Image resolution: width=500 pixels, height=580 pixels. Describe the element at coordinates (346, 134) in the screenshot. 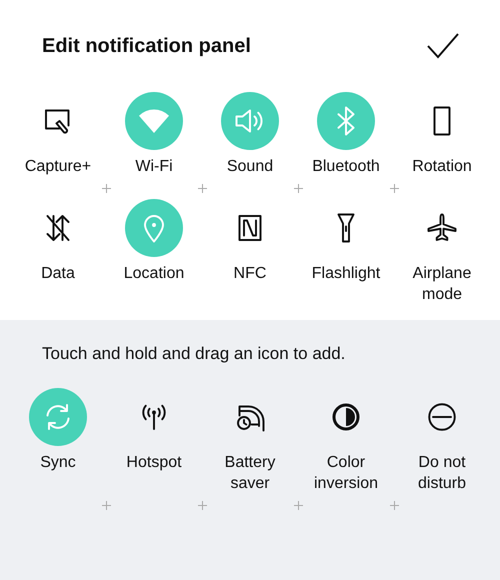

I see `quick-setting-tile: Bluetooth` at that location.